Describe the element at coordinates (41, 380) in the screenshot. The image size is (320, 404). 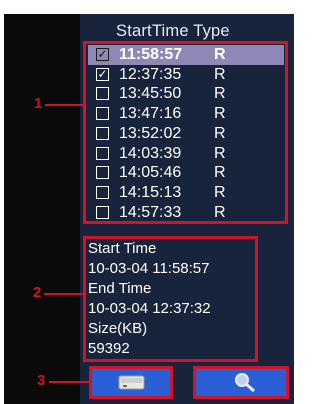
I see `callout-3-number: 3` at that location.